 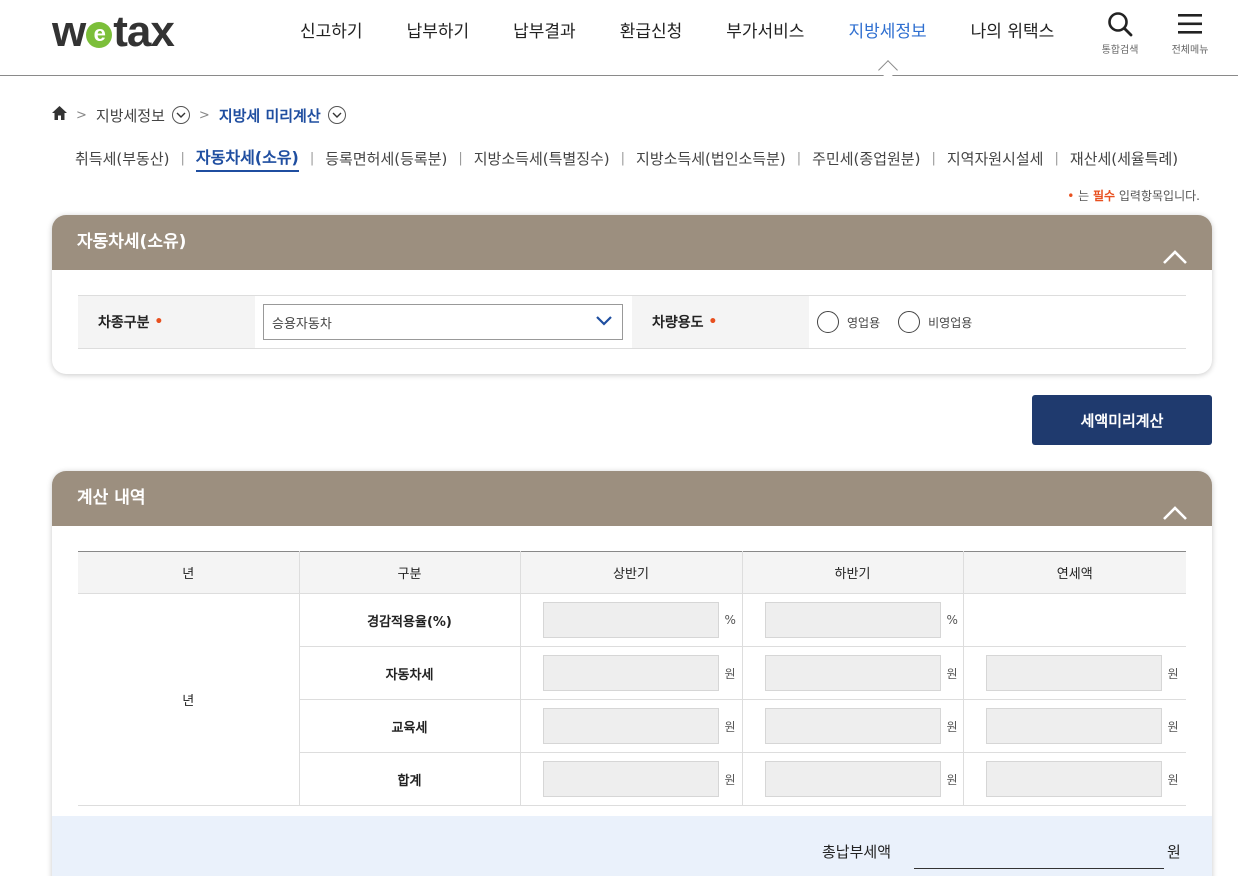 I want to click on vehicle-form-row: 차종구분 • 승용자동차 차량용도 • 영업용 비영업용, so click(x=632, y=322).